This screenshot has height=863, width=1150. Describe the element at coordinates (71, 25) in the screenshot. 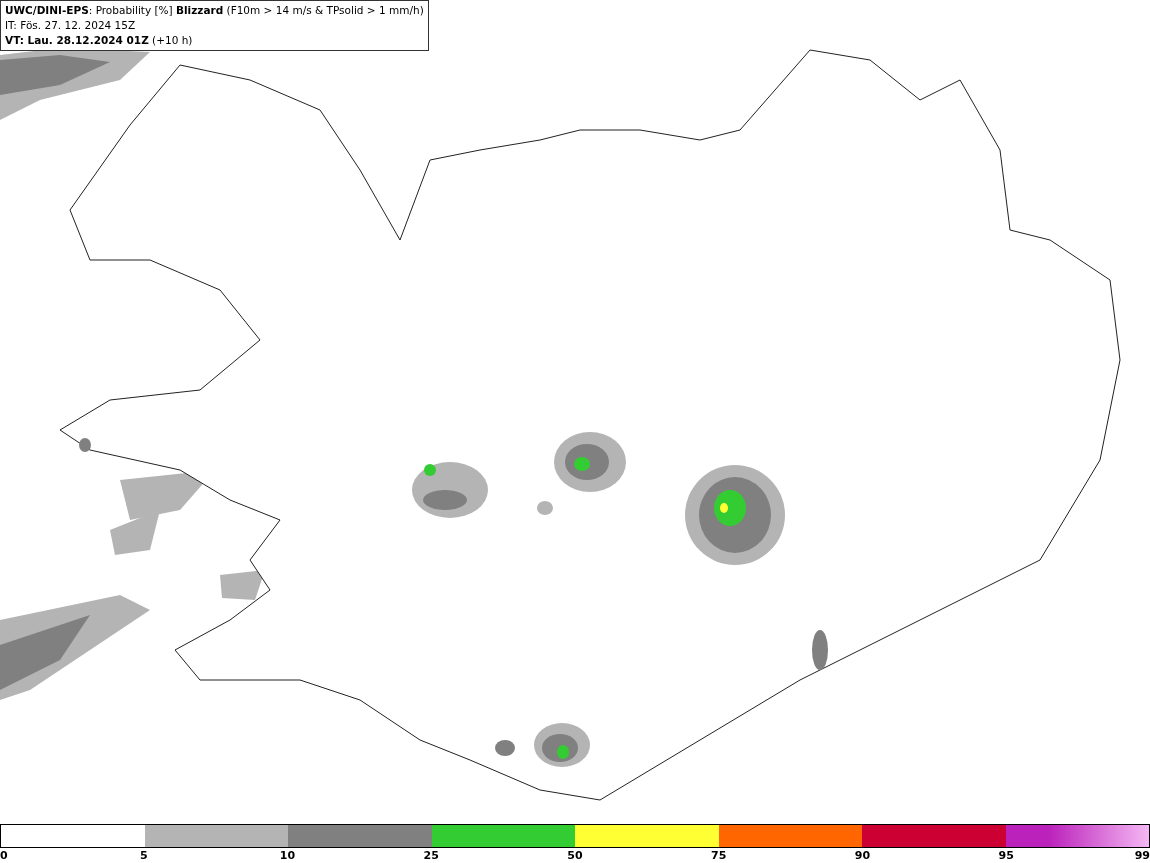

I see `title-line: IT: Fös. 27. 12. 2024 15Z` at that location.